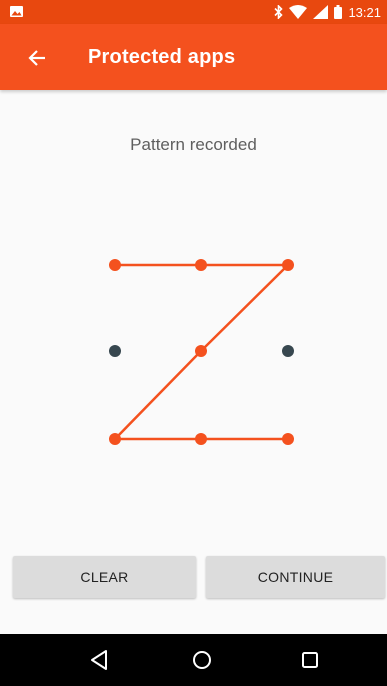 The width and height of the screenshot is (387, 686). What do you see at coordinates (104, 577) in the screenshot?
I see `clear-button: CLEAR` at bounding box center [104, 577].